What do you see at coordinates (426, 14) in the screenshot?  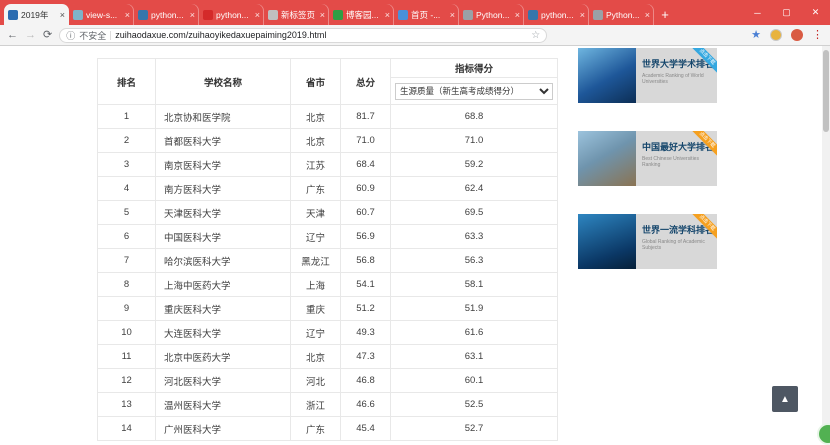 I see `browser-tab: 首页 -... ×` at bounding box center [426, 14].